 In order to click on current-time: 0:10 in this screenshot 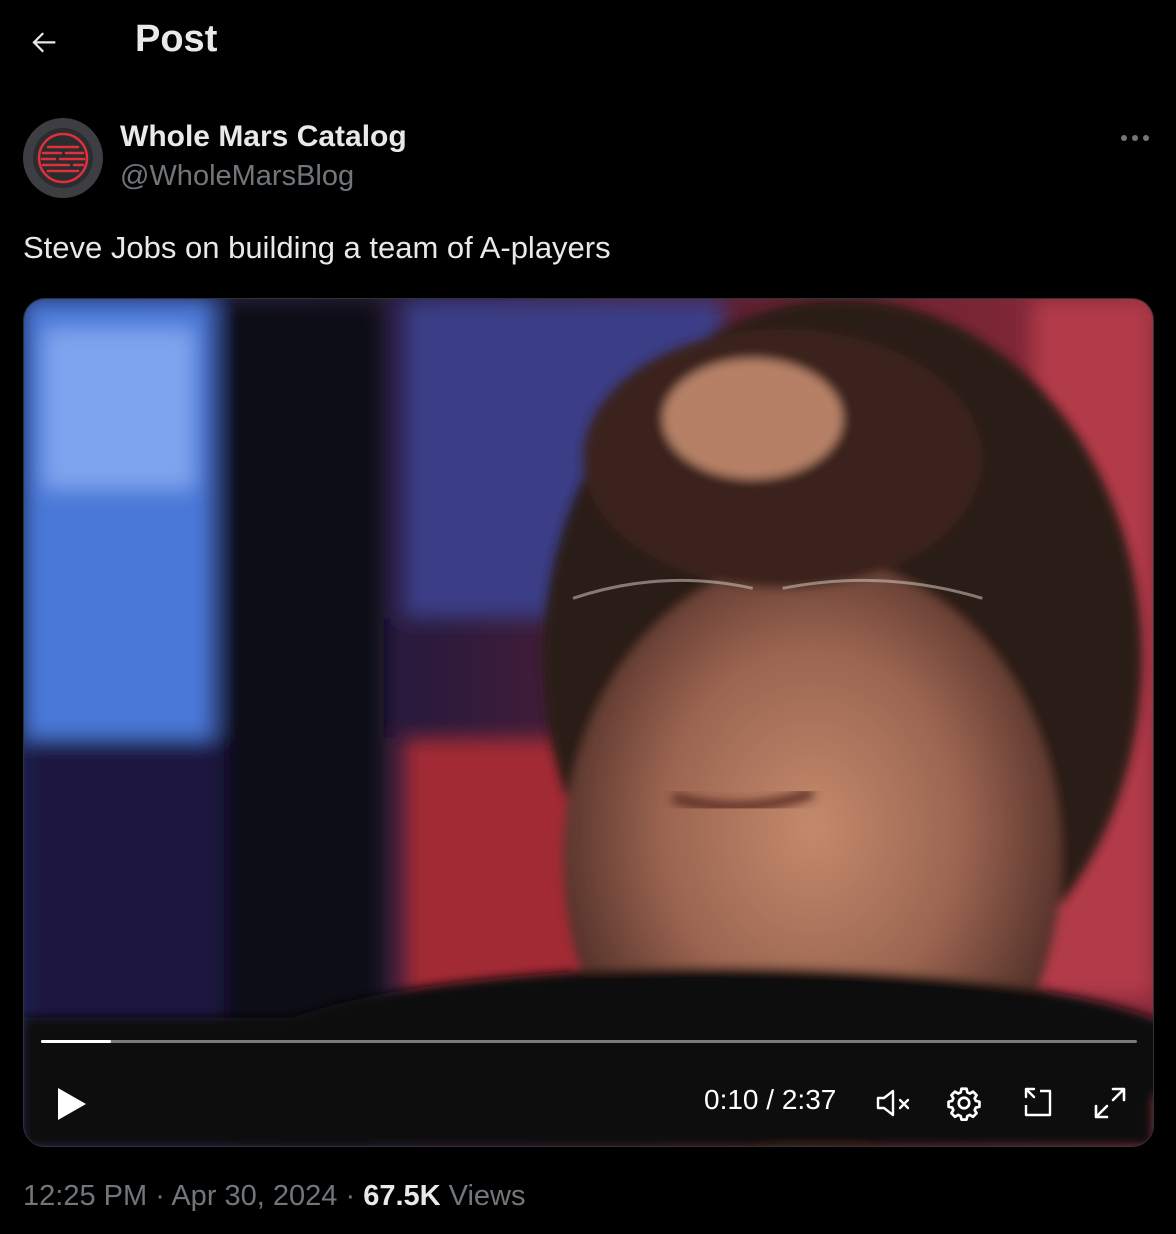, I will do `click(731, 1099)`.